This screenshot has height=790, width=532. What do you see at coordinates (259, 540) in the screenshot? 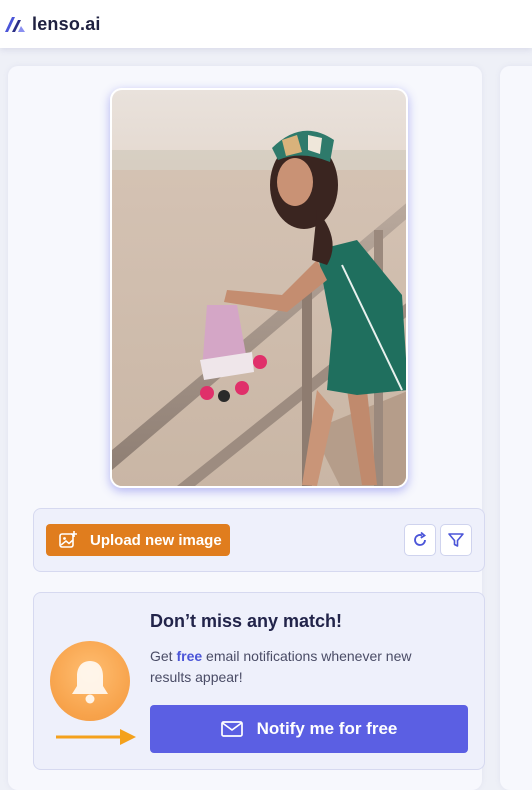
I see `upload-toolbar: Upload new image` at bounding box center [259, 540].